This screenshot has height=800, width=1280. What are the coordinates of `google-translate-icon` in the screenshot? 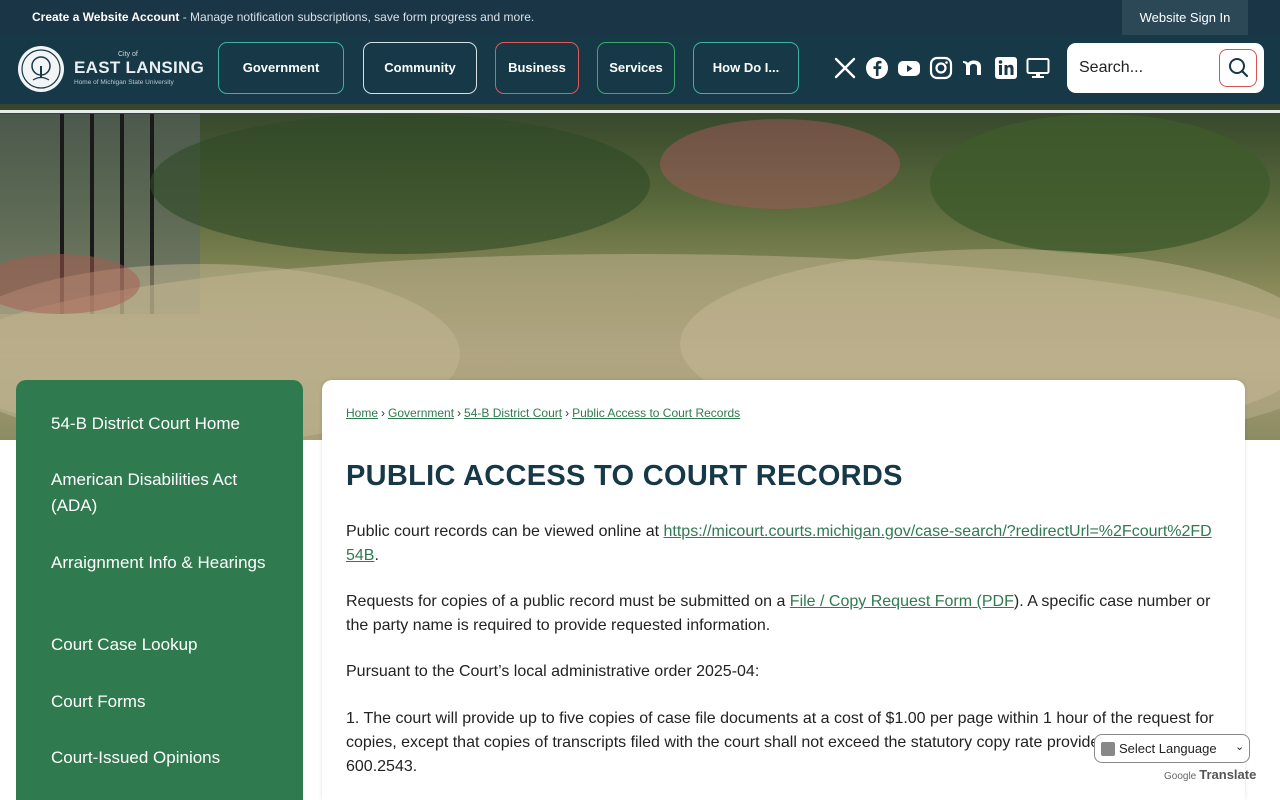 It's located at (1108, 749).